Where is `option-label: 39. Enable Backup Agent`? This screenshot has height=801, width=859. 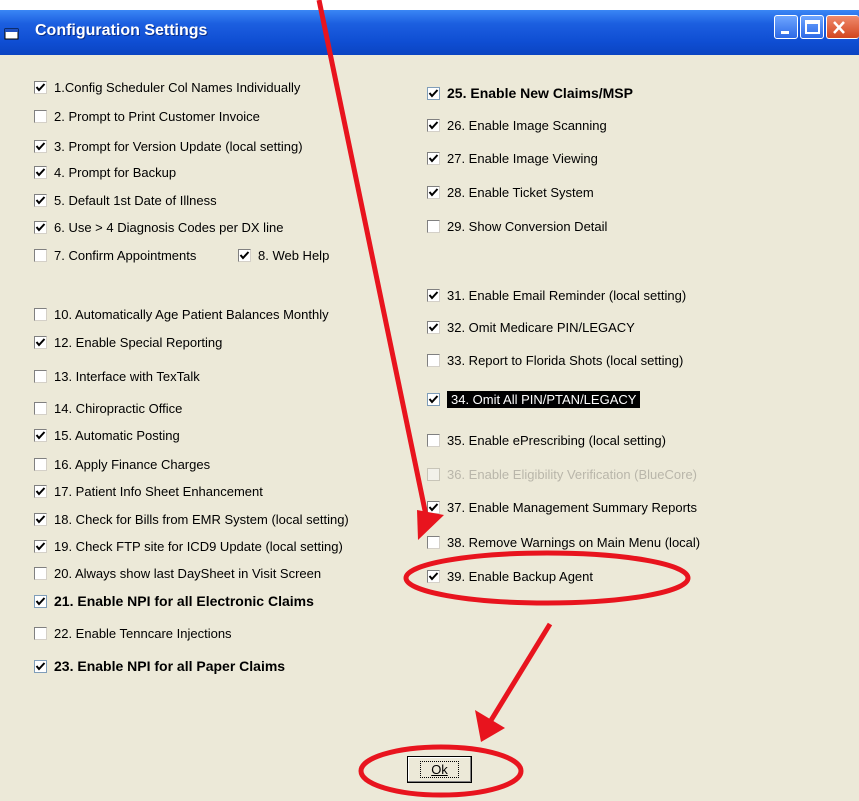
option-label: 39. Enable Backup Agent is located at coordinates (520, 576).